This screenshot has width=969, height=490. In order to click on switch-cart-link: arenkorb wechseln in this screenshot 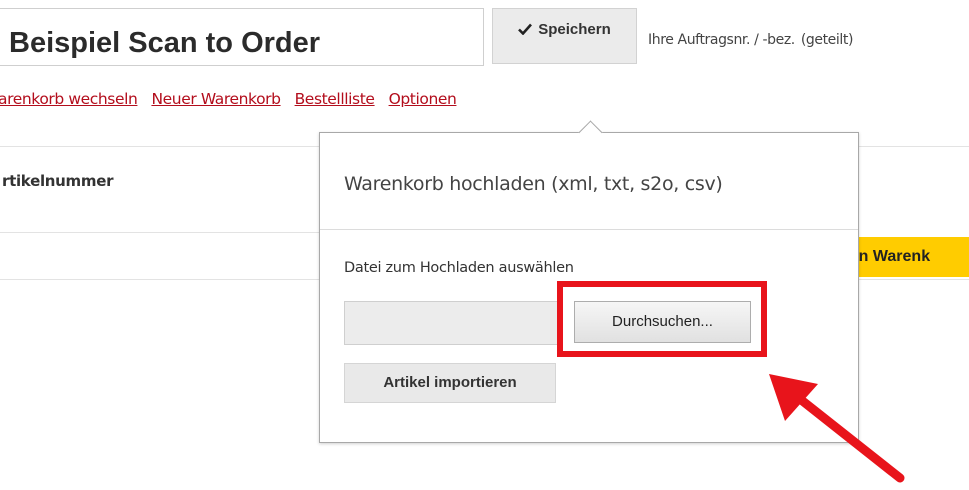, I will do `click(69, 99)`.